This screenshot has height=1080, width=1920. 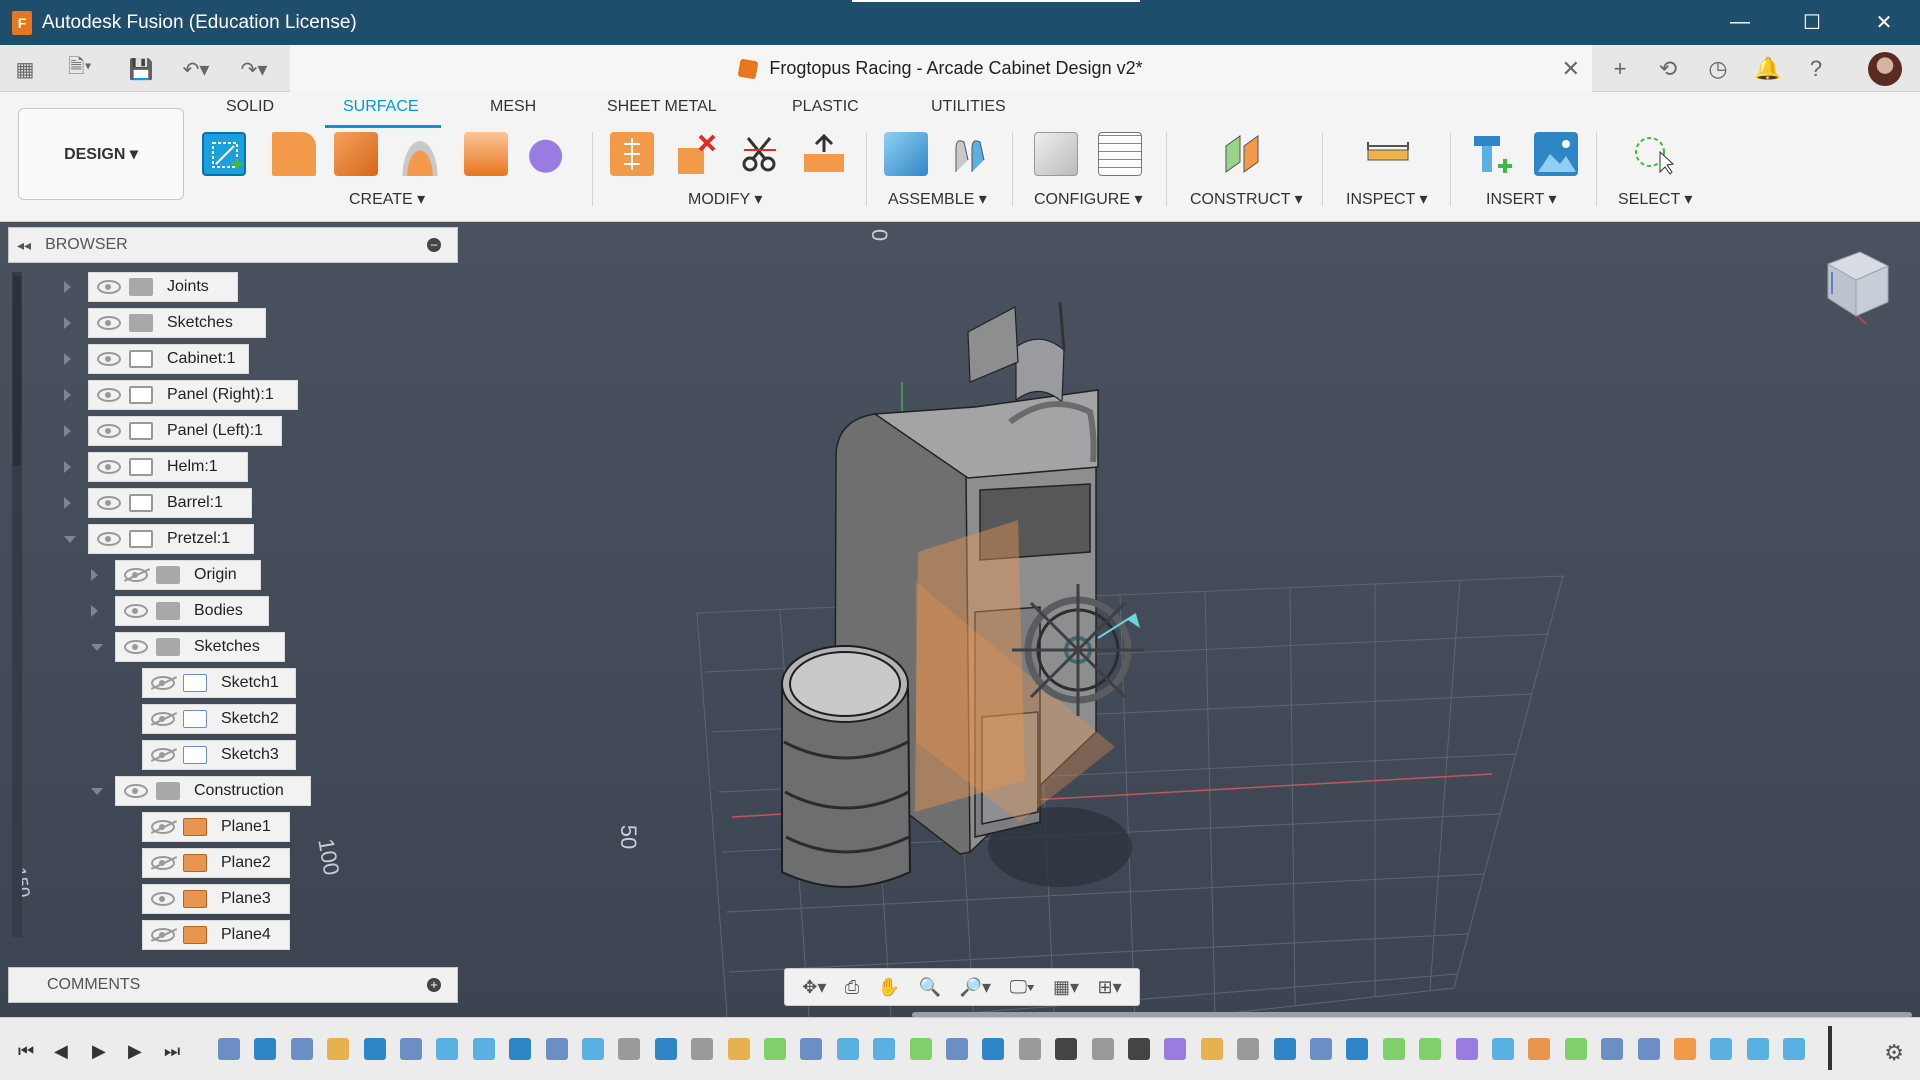 I want to click on browser-node: Sketch2, so click(x=219, y=719).